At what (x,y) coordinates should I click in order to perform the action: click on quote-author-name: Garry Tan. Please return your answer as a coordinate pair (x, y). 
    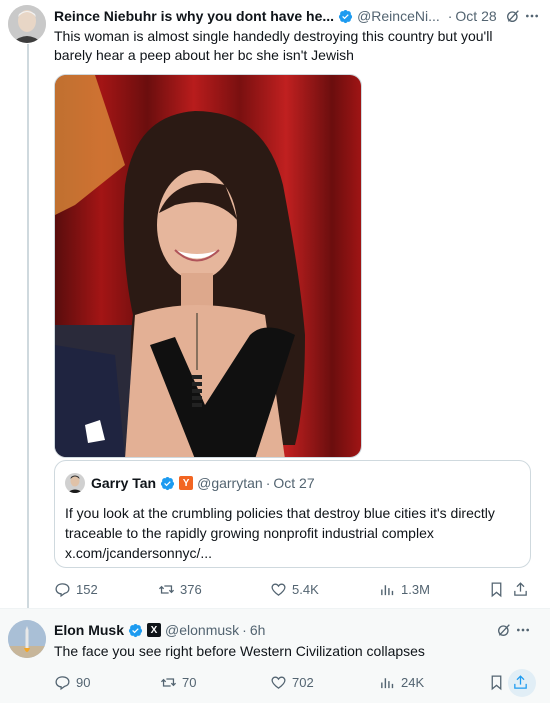
    Looking at the image, I should click on (123, 483).